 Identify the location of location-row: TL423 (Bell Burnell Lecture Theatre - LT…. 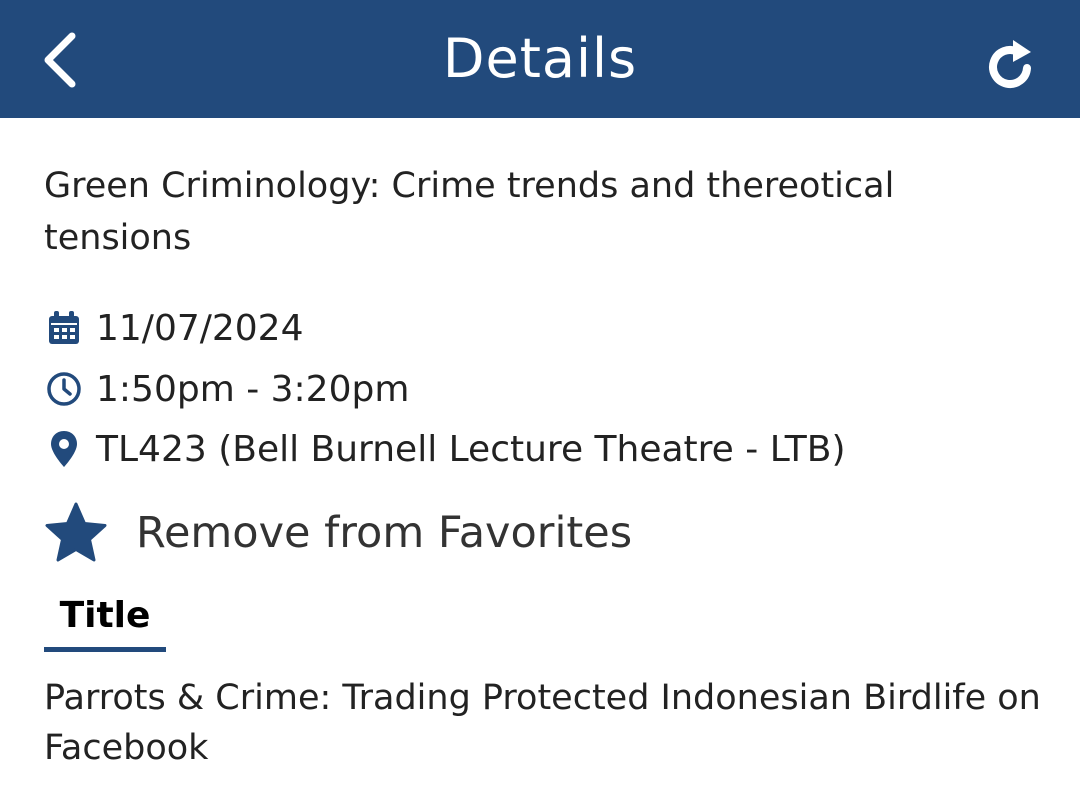
(445, 449).